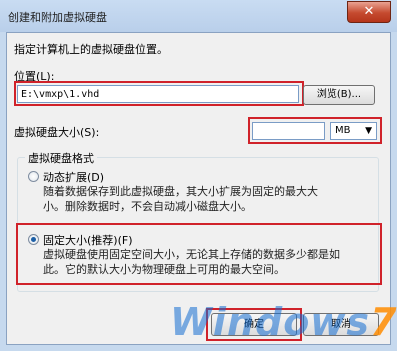 This screenshot has height=351, width=397. Describe the element at coordinates (91, 49) in the screenshot. I see `instruction-text: 指定计算机上的虚拟硬盘位置。` at that location.